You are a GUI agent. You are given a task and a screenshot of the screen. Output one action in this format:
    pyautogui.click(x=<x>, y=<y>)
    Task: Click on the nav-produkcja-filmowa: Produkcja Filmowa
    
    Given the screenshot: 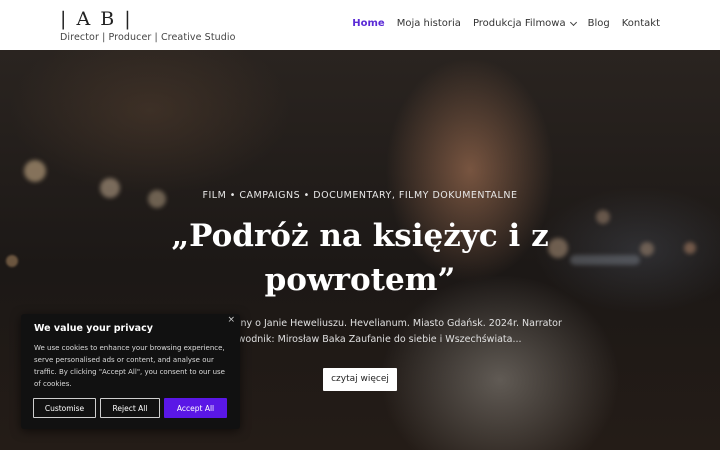 What is the action you would take?
    pyautogui.click(x=524, y=23)
    